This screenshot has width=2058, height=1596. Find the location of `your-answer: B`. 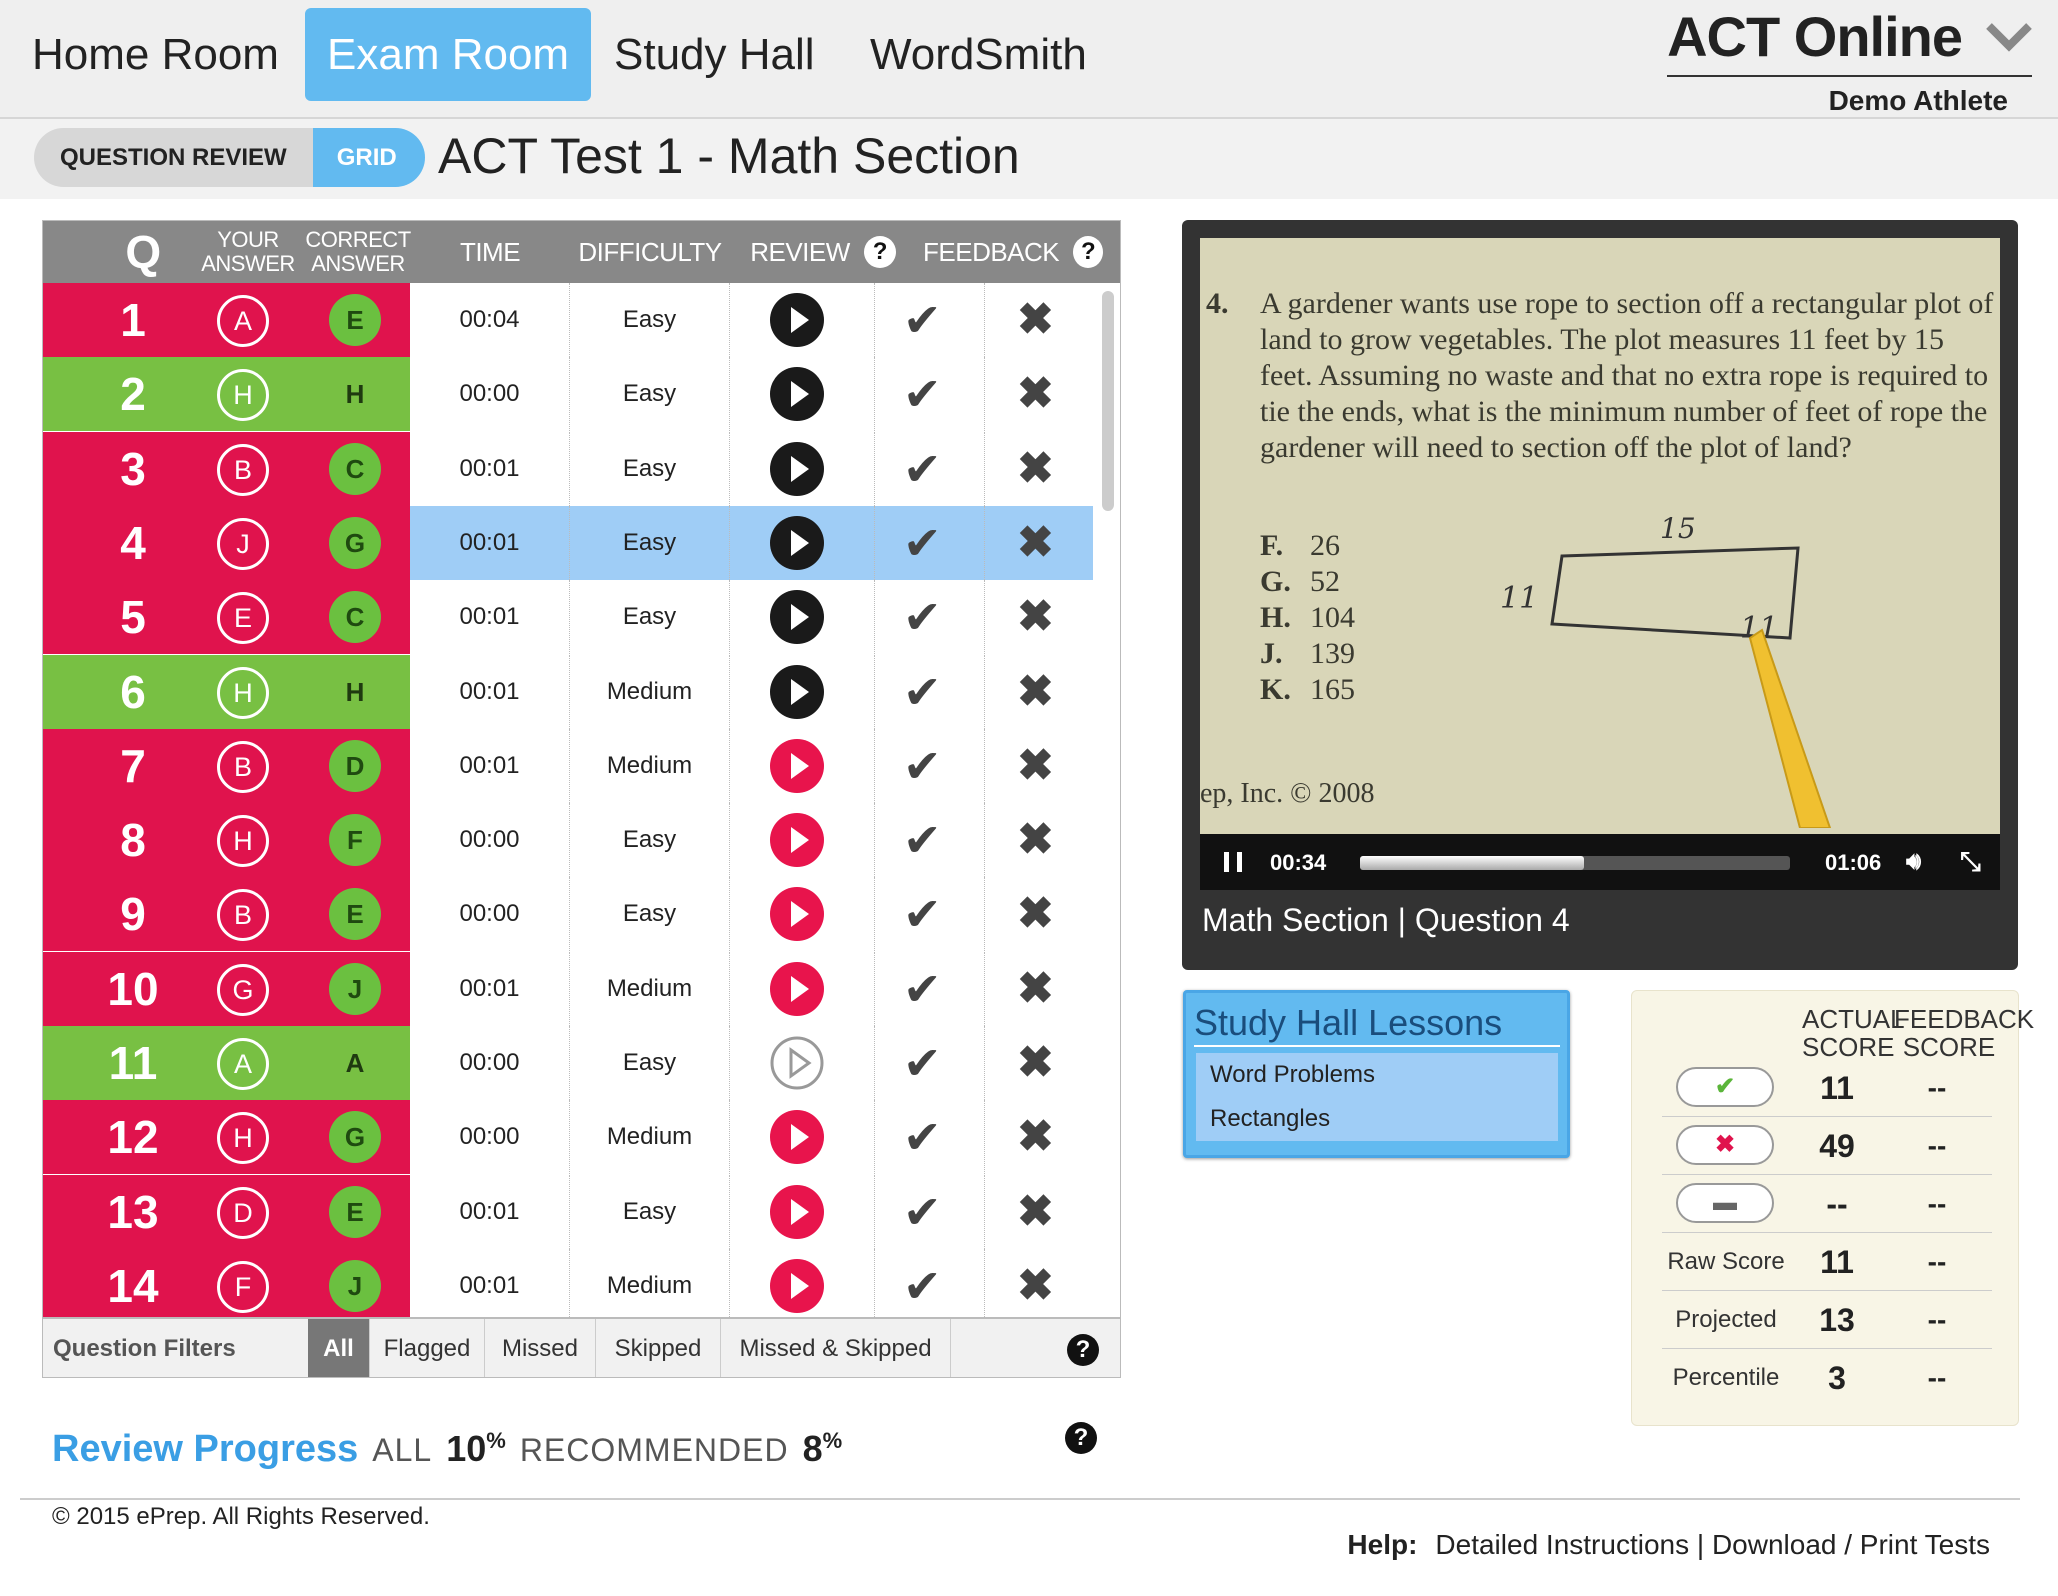

your-answer: B is located at coordinates (243, 469).